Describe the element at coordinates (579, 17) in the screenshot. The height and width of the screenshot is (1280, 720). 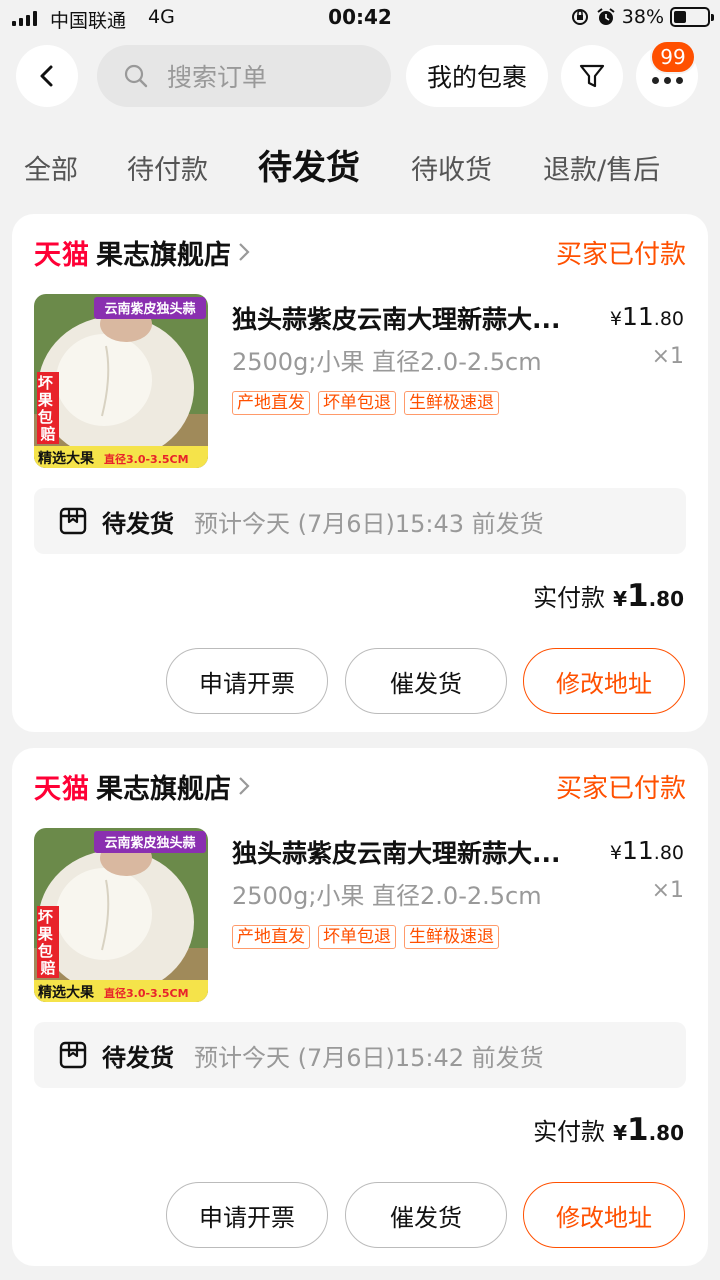
I see `rotation-lock-icon` at that location.